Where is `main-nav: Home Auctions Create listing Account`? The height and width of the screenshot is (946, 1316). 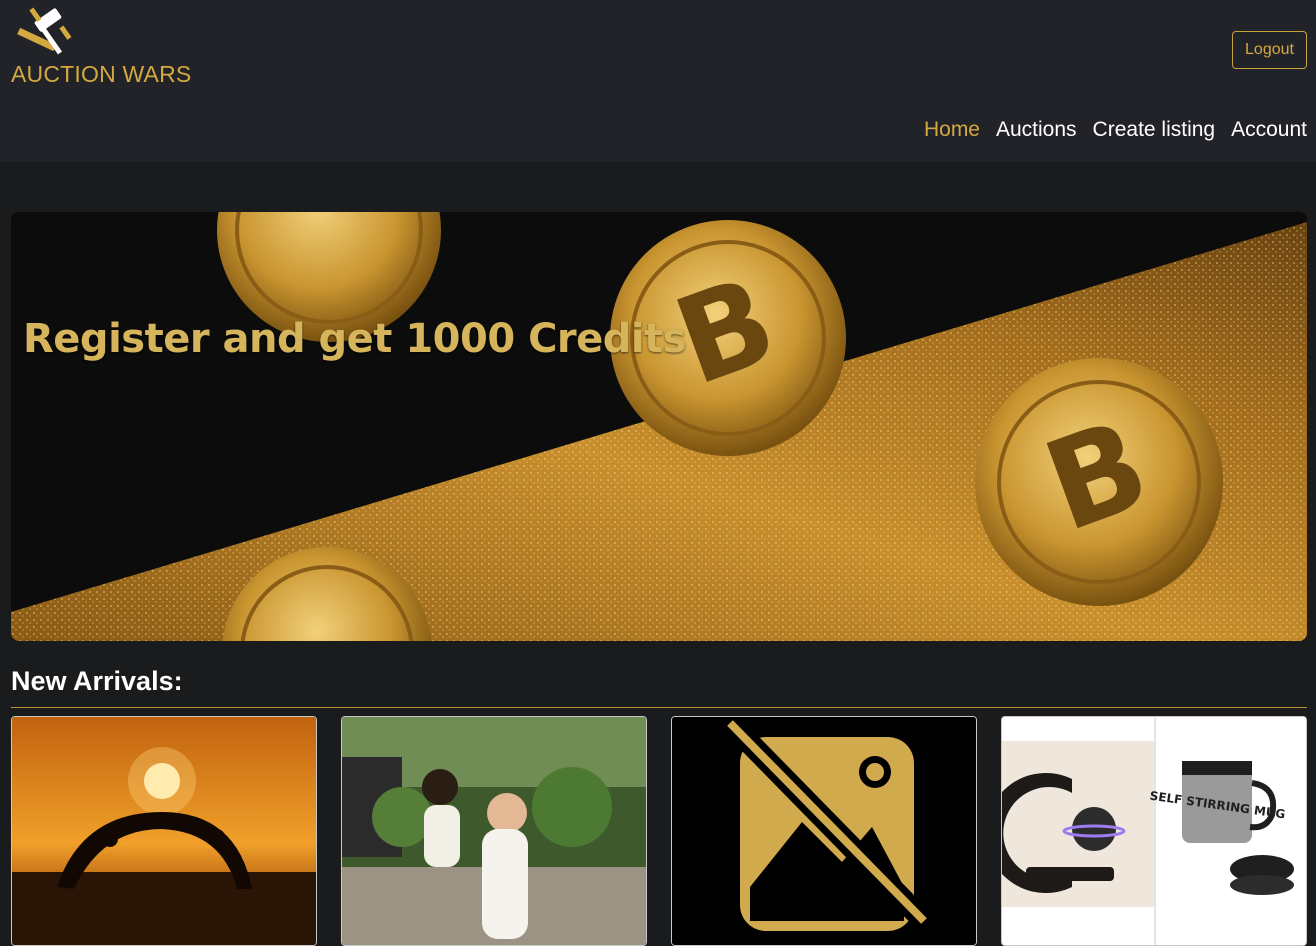 main-nav: Home Auctions Create listing Account is located at coordinates (1111, 130).